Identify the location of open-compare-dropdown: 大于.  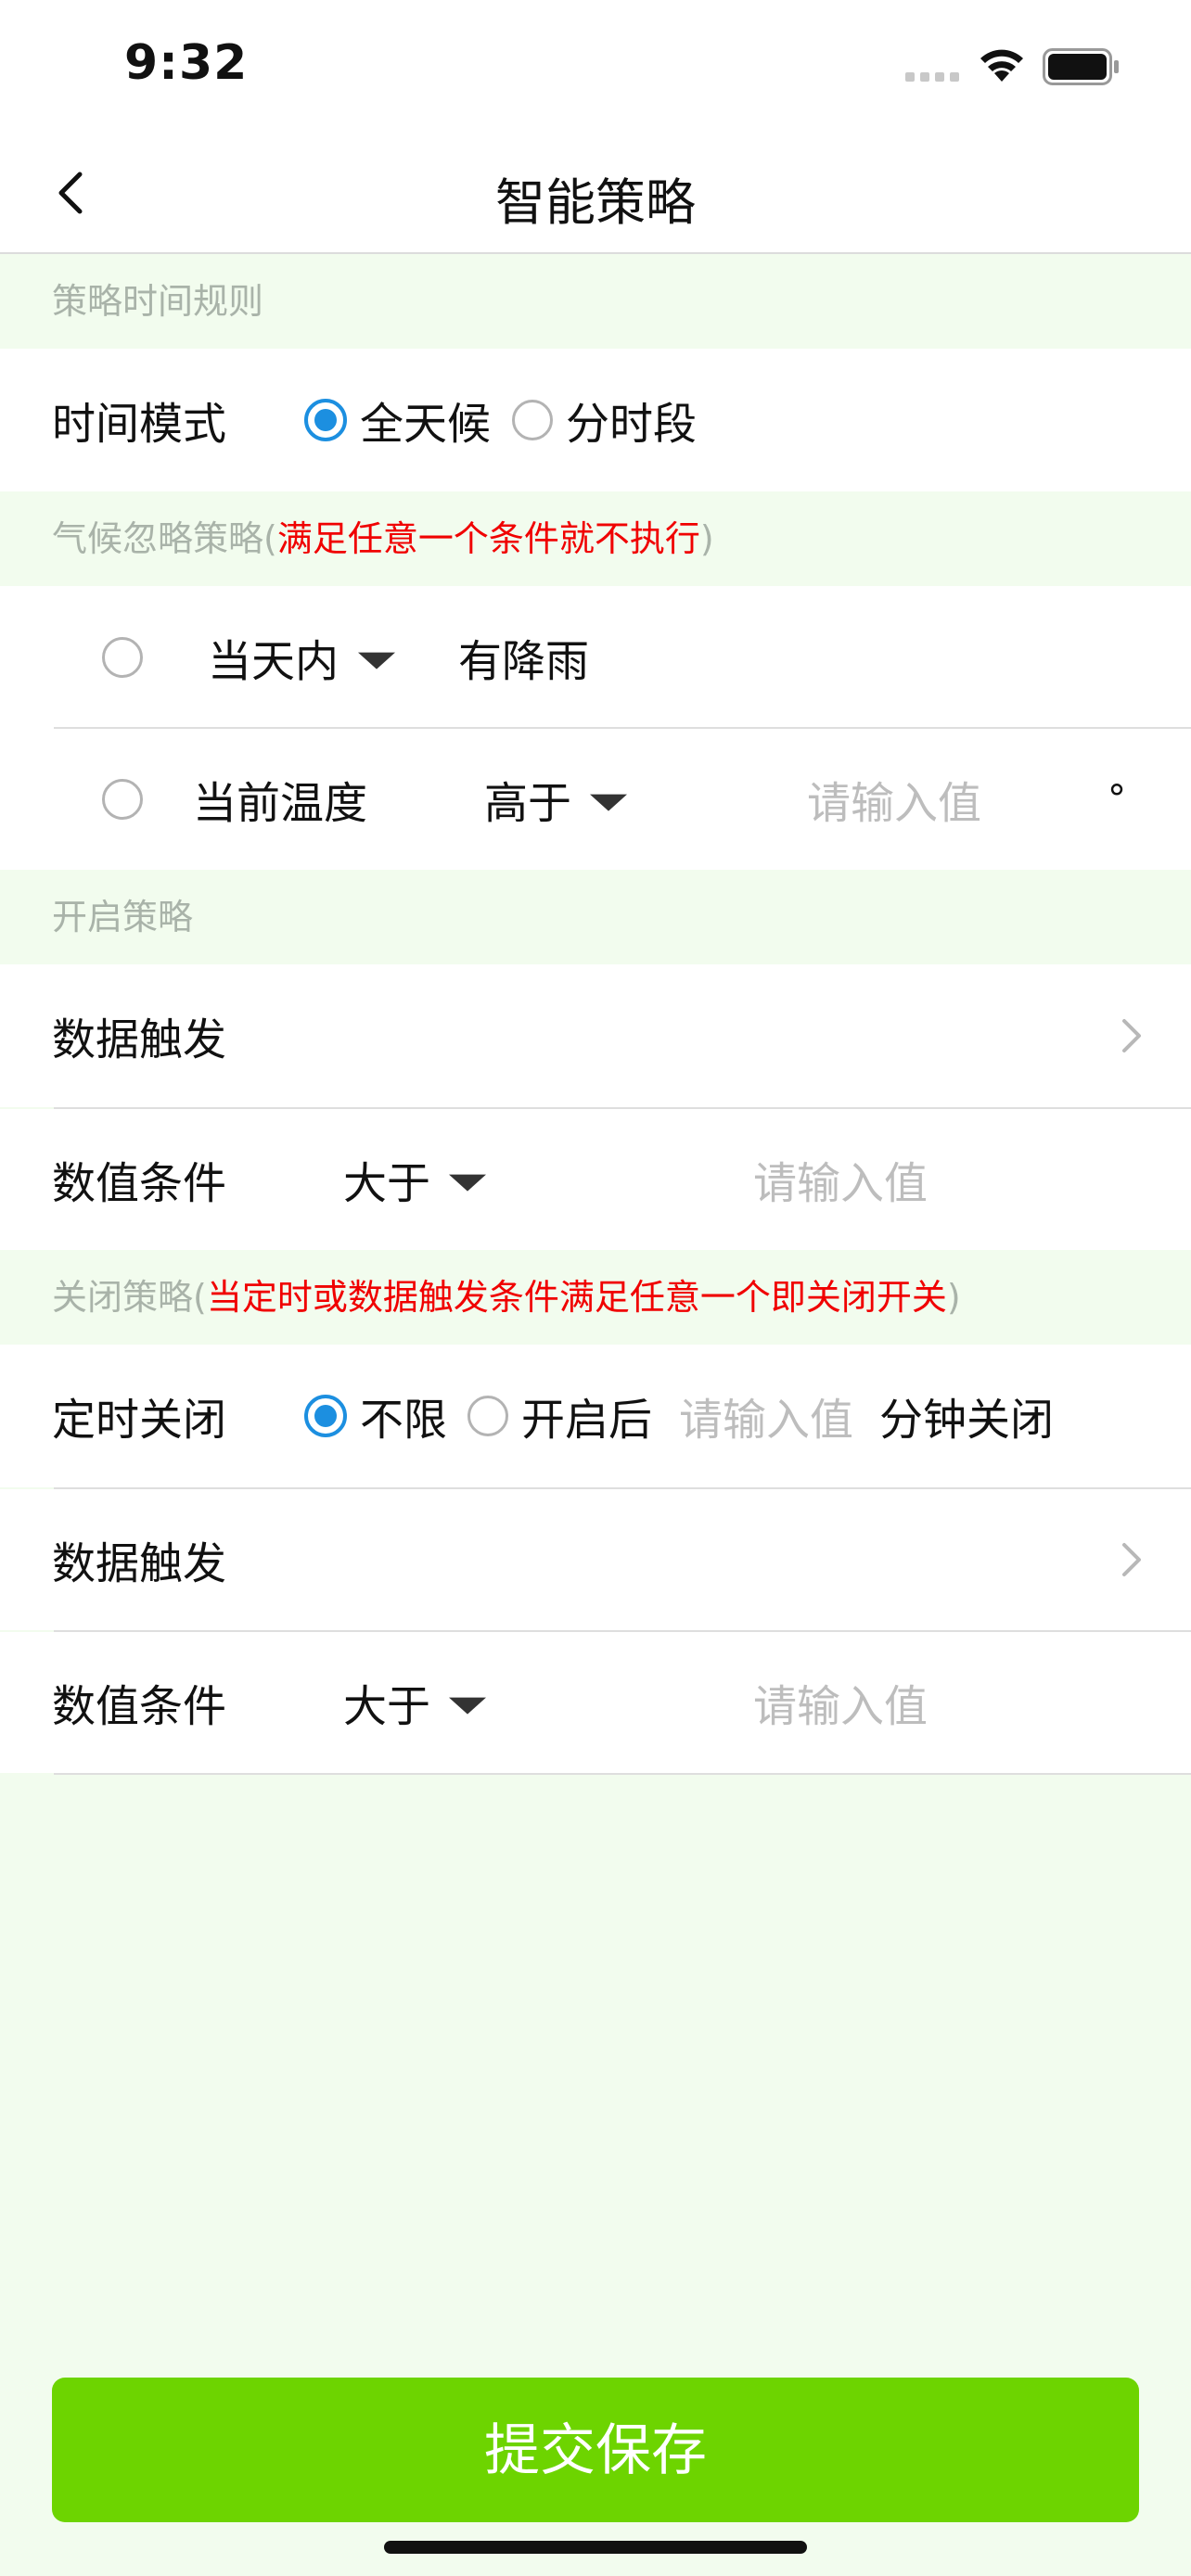
(386, 1180).